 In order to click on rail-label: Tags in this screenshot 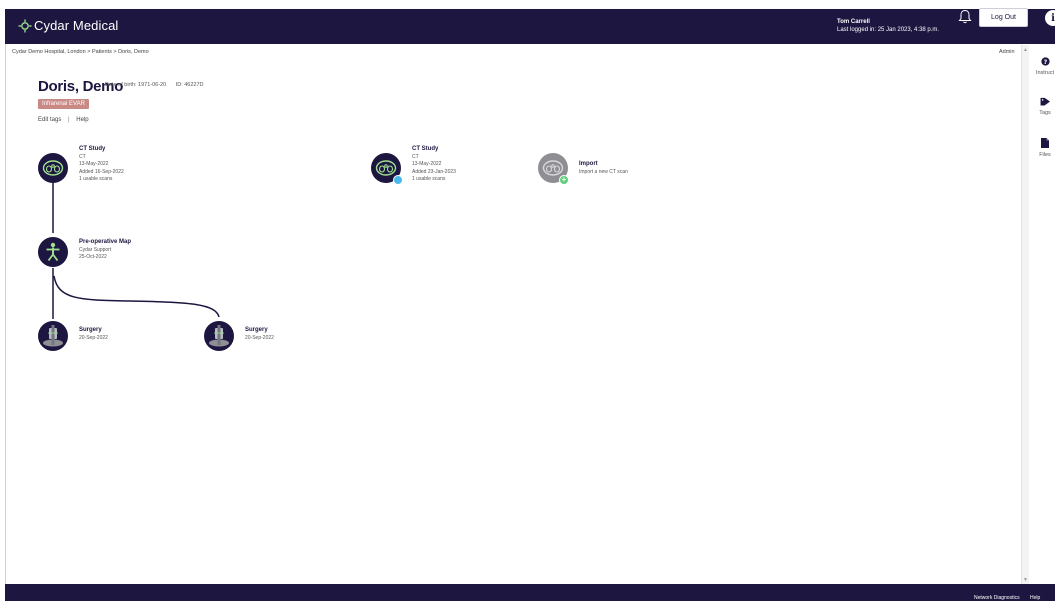, I will do `click(1045, 113)`.